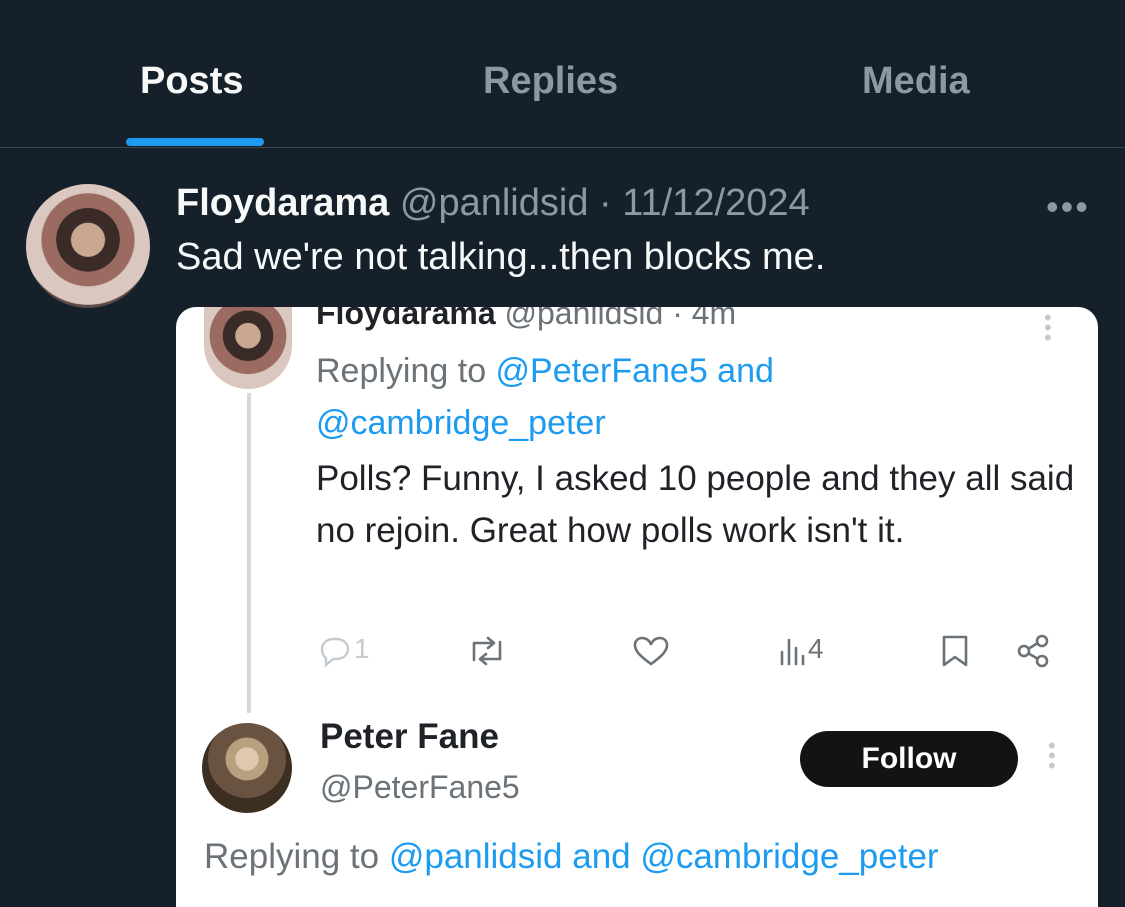  What do you see at coordinates (584, 319) in the screenshot?
I see `embedded-post1-handle: @panlidsid` at bounding box center [584, 319].